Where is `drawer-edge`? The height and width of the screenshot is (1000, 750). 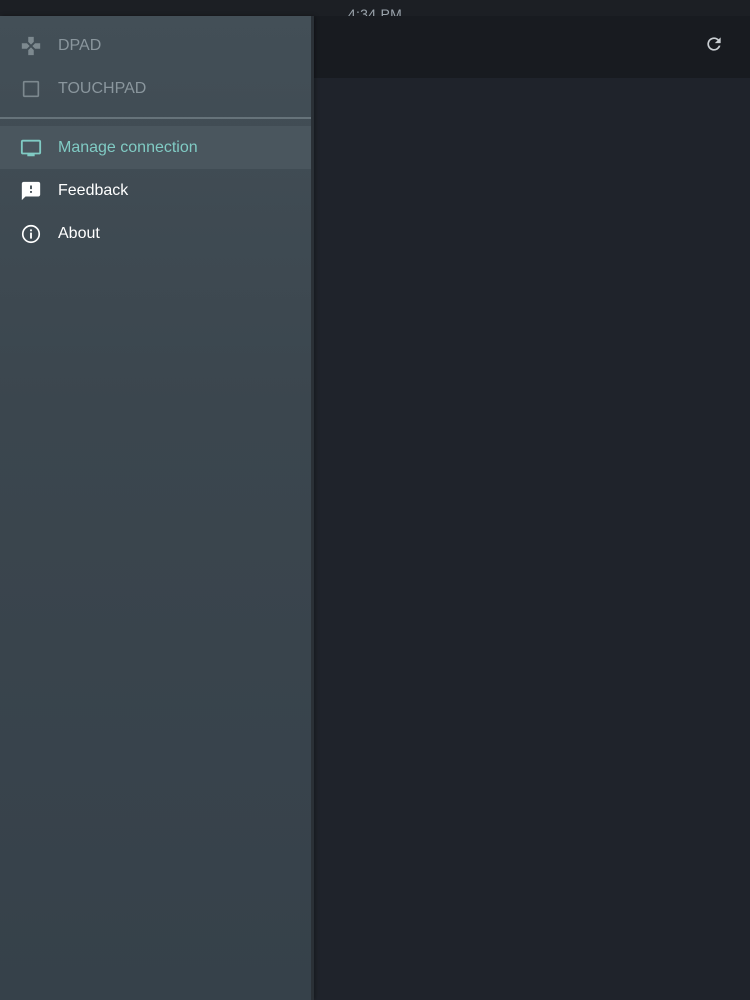
drawer-edge is located at coordinates (312, 508).